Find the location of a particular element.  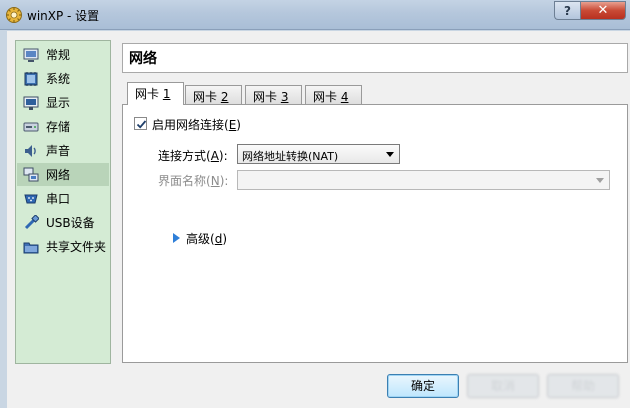

sidebar-item-system: 系统 is located at coordinates (63, 78).